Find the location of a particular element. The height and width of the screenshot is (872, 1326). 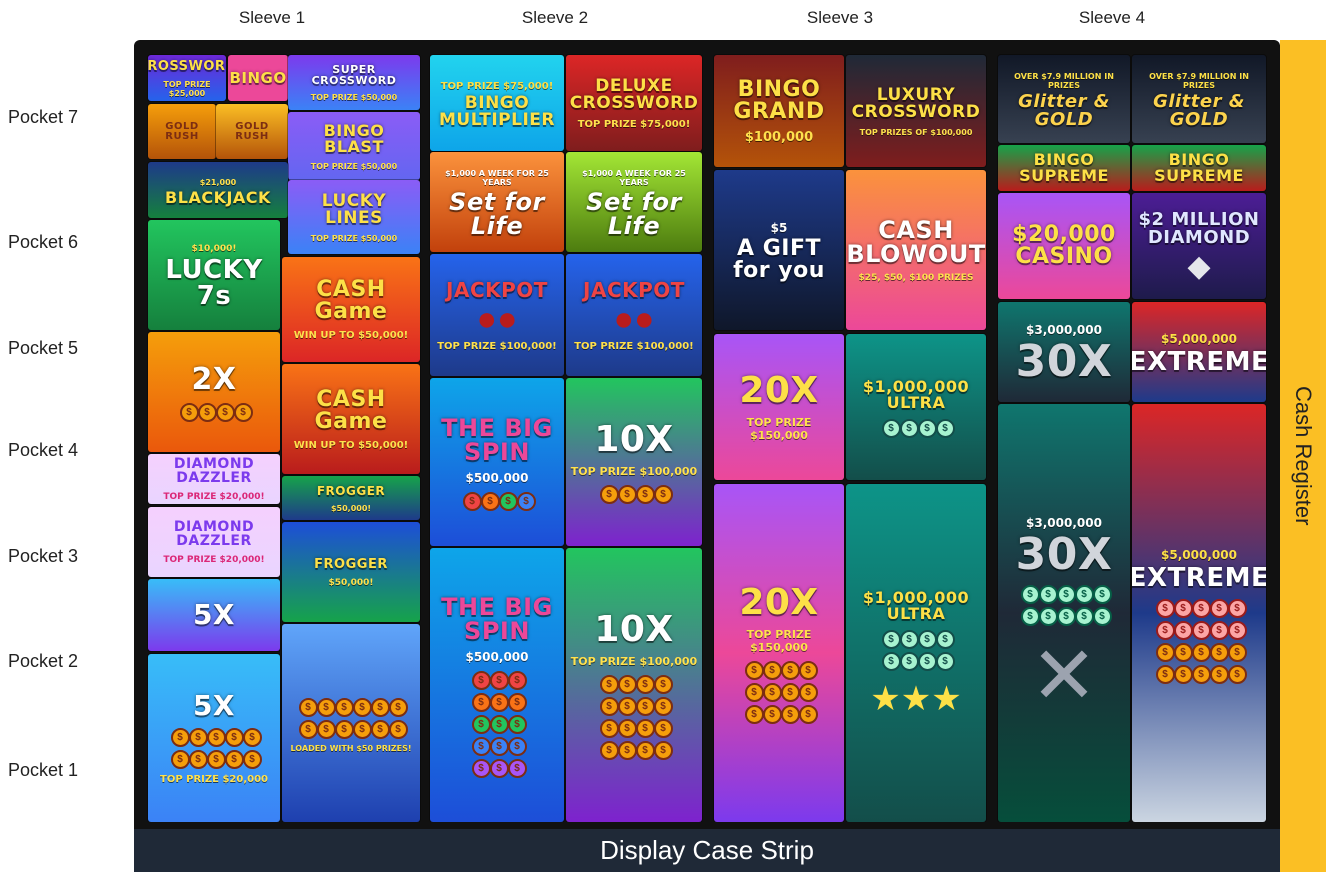

ticket-30x-2: $3,000,000 30X $ $ $ $ $ $ $ $ $ $ ✕ is located at coordinates (1064, 613).